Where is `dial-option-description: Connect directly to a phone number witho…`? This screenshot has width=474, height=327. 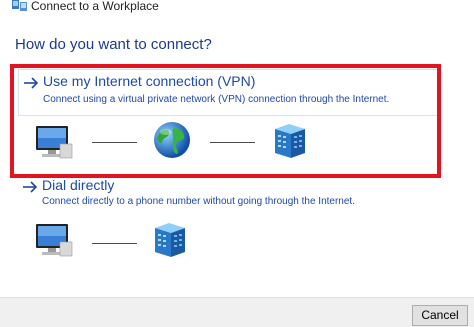 dial-option-description: Connect directly to a phone number witho… is located at coordinates (198, 201).